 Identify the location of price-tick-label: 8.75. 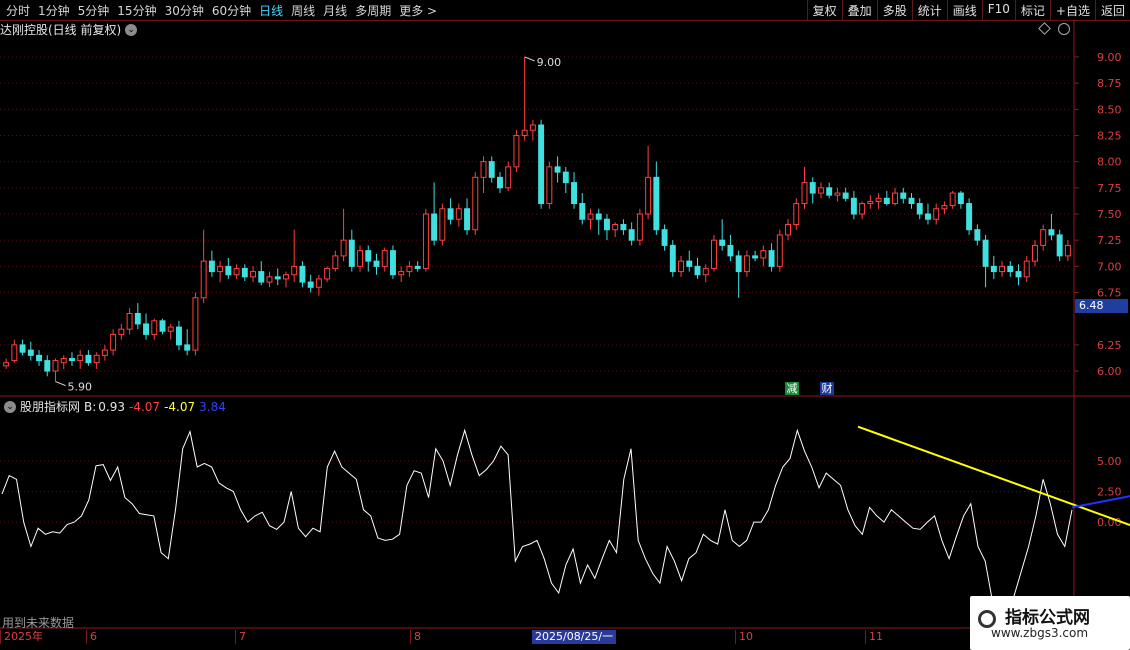
(1109, 83).